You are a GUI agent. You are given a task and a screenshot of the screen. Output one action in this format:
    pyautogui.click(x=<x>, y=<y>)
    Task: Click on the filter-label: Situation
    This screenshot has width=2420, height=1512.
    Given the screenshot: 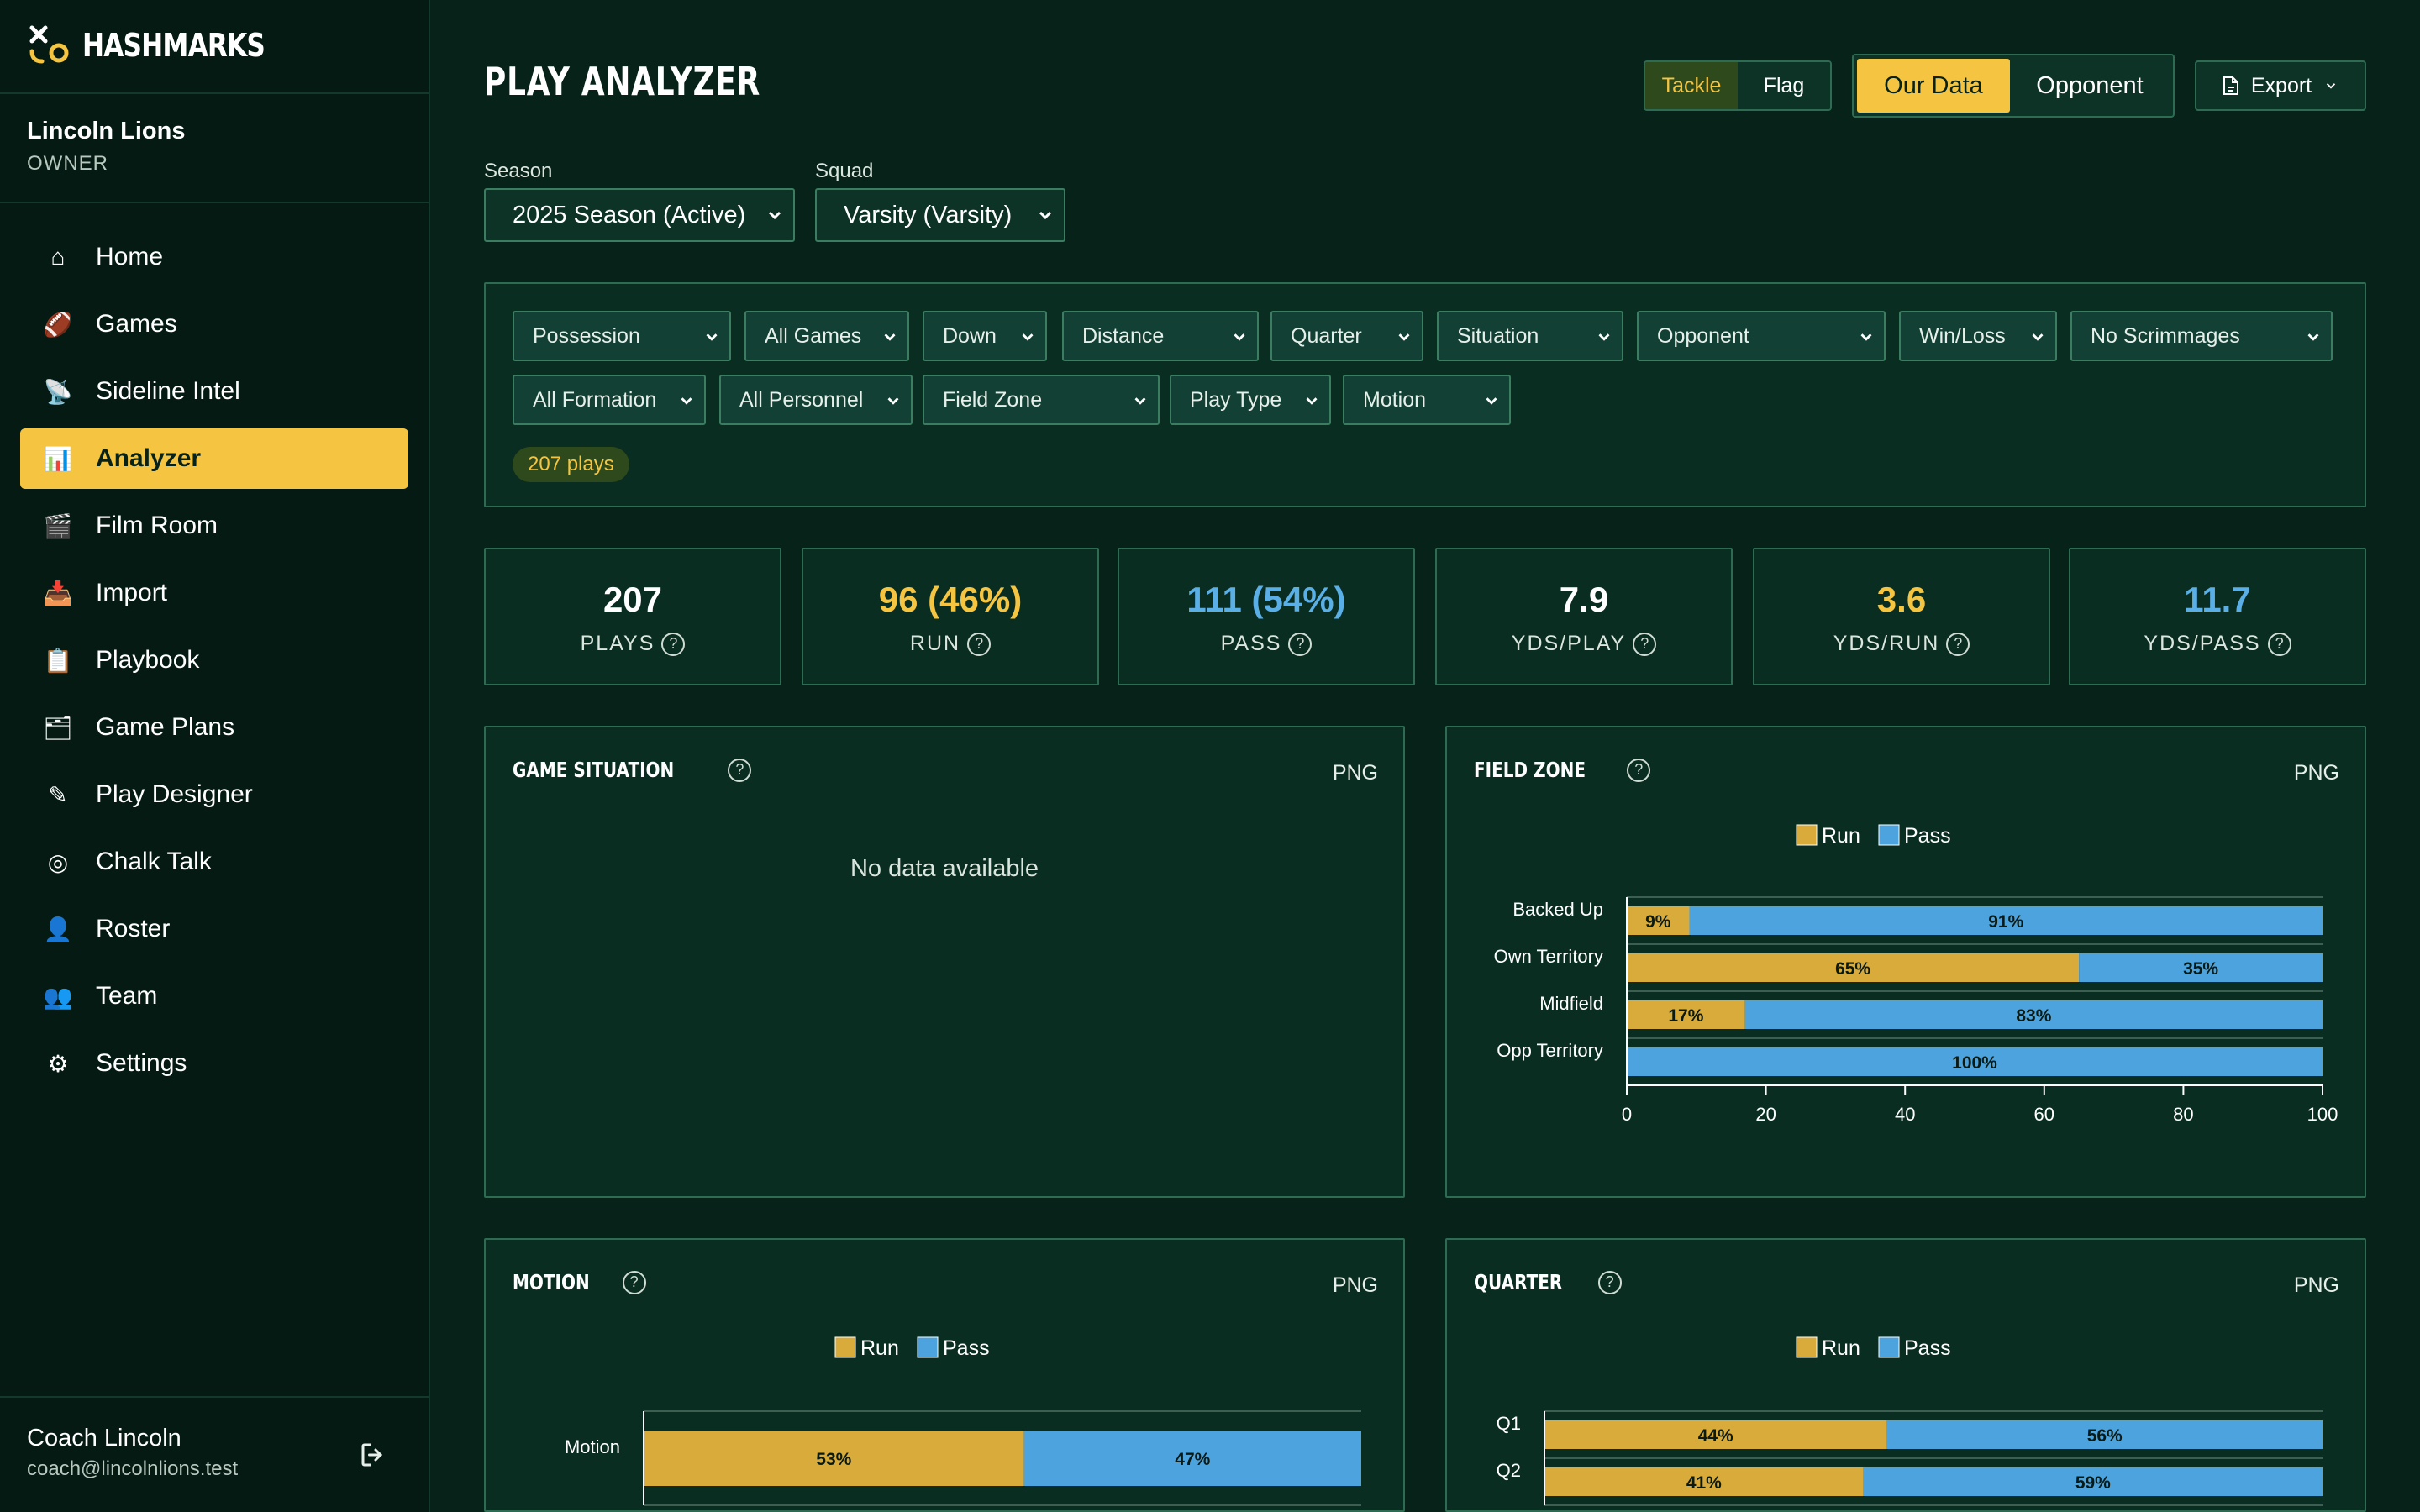 What is the action you would take?
    pyautogui.click(x=1498, y=335)
    